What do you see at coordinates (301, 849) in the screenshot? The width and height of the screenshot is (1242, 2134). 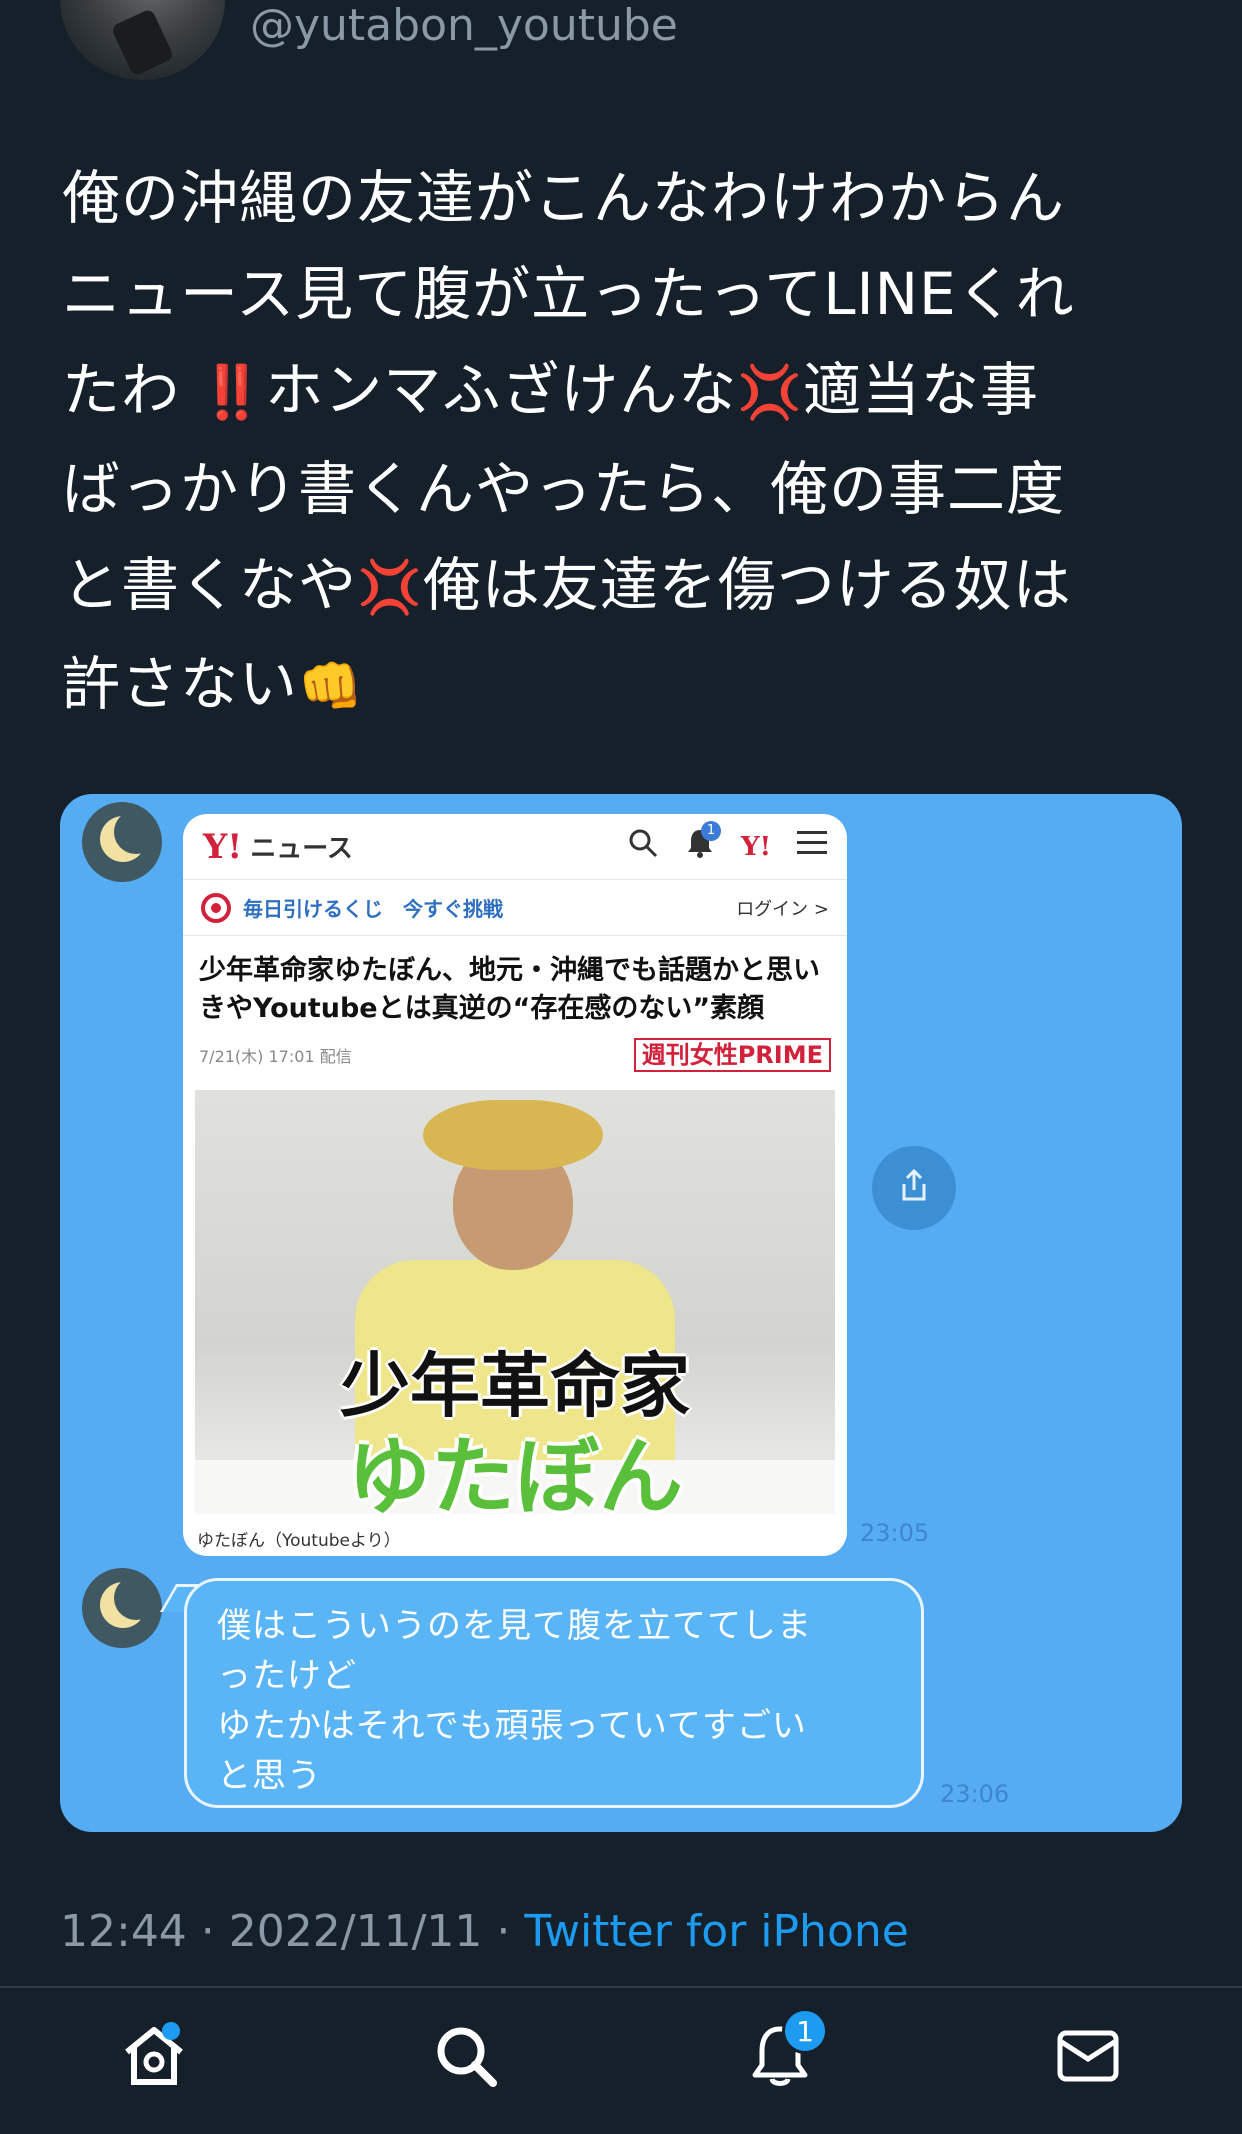 I see `news-site-title: ニュース` at bounding box center [301, 849].